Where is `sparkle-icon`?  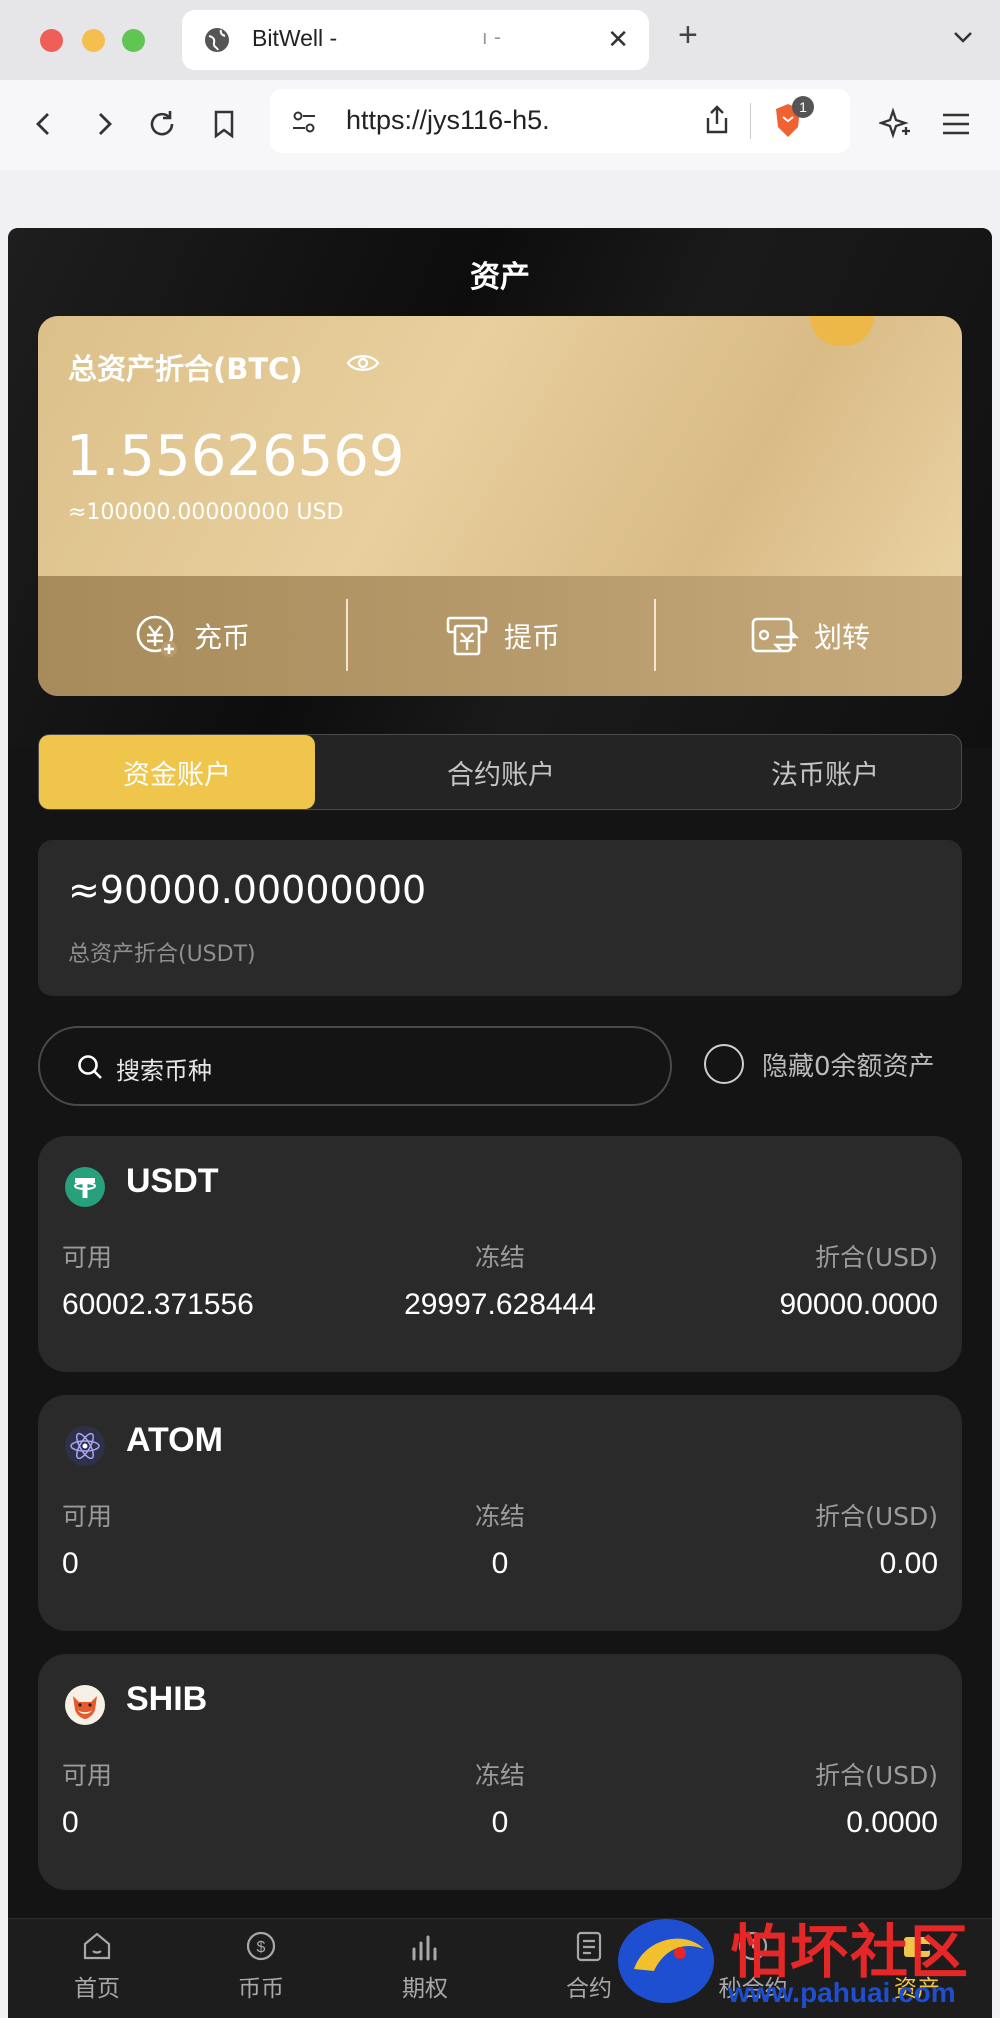 sparkle-icon is located at coordinates (894, 123).